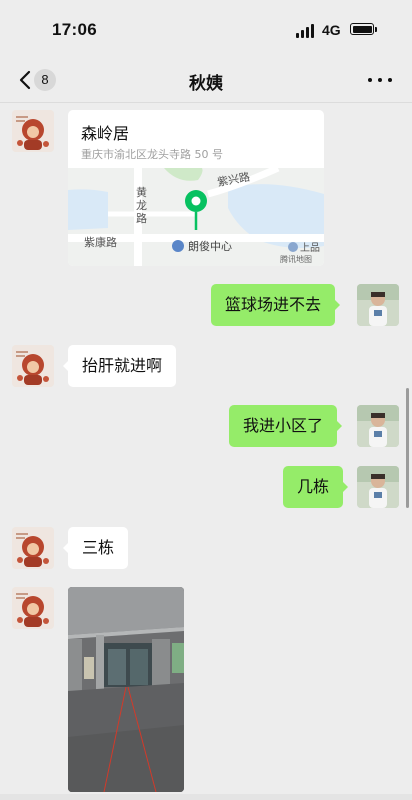 Image resolution: width=412 pixels, height=800 pixels. Describe the element at coordinates (407, 448) in the screenshot. I see `scrollbar` at that location.